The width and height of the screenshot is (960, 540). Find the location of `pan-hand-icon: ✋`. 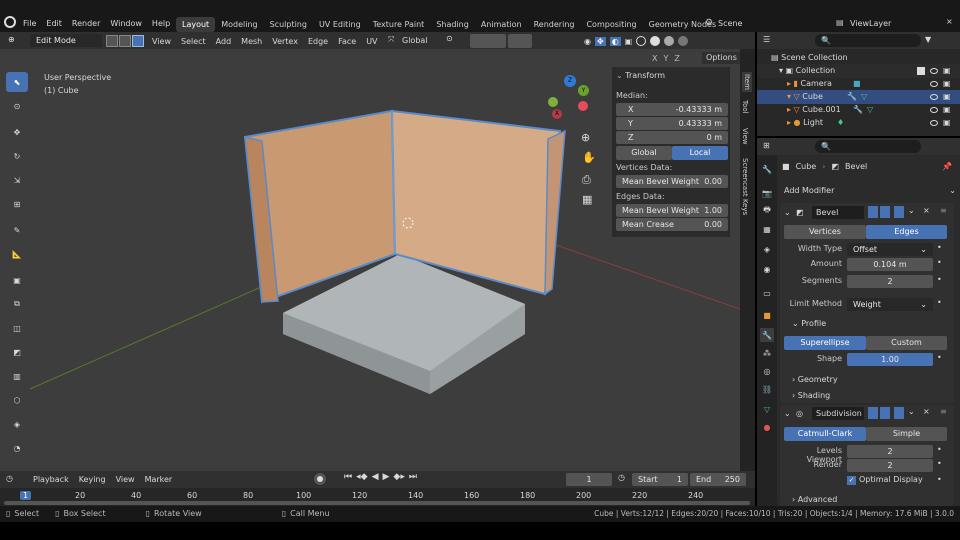

pan-hand-icon: ✋ is located at coordinates (589, 157).